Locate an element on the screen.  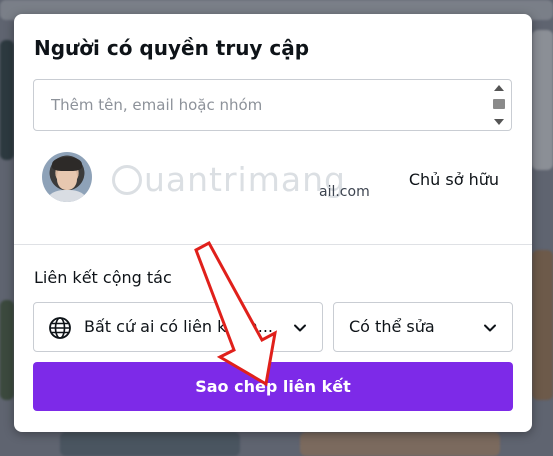
watermark-logo: uantrimang is located at coordinates (229, 178).